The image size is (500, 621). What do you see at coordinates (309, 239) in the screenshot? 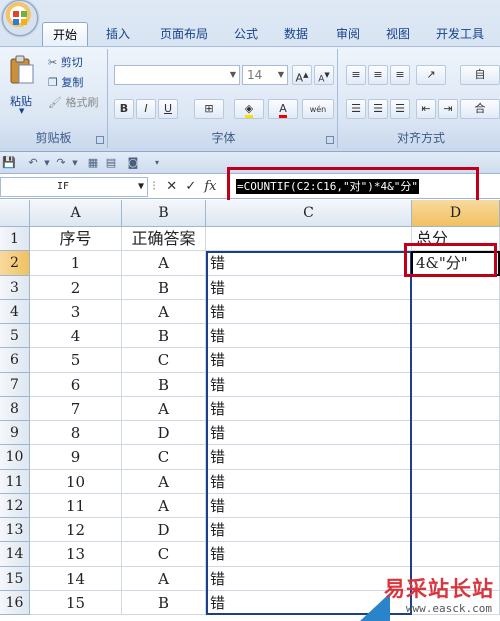
I see `cell-c` at bounding box center [309, 239].